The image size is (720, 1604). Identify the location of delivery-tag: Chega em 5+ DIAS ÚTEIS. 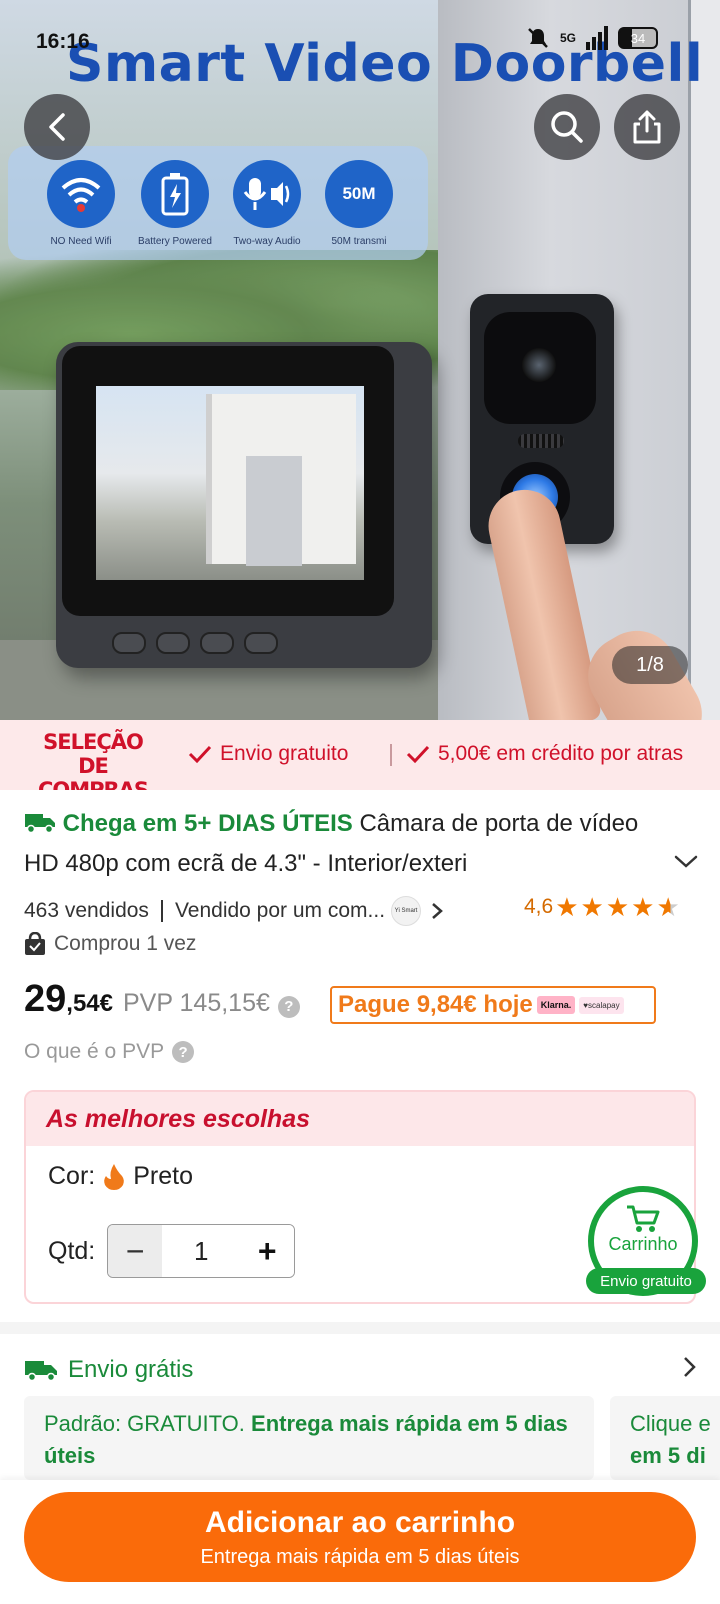
(207, 823).